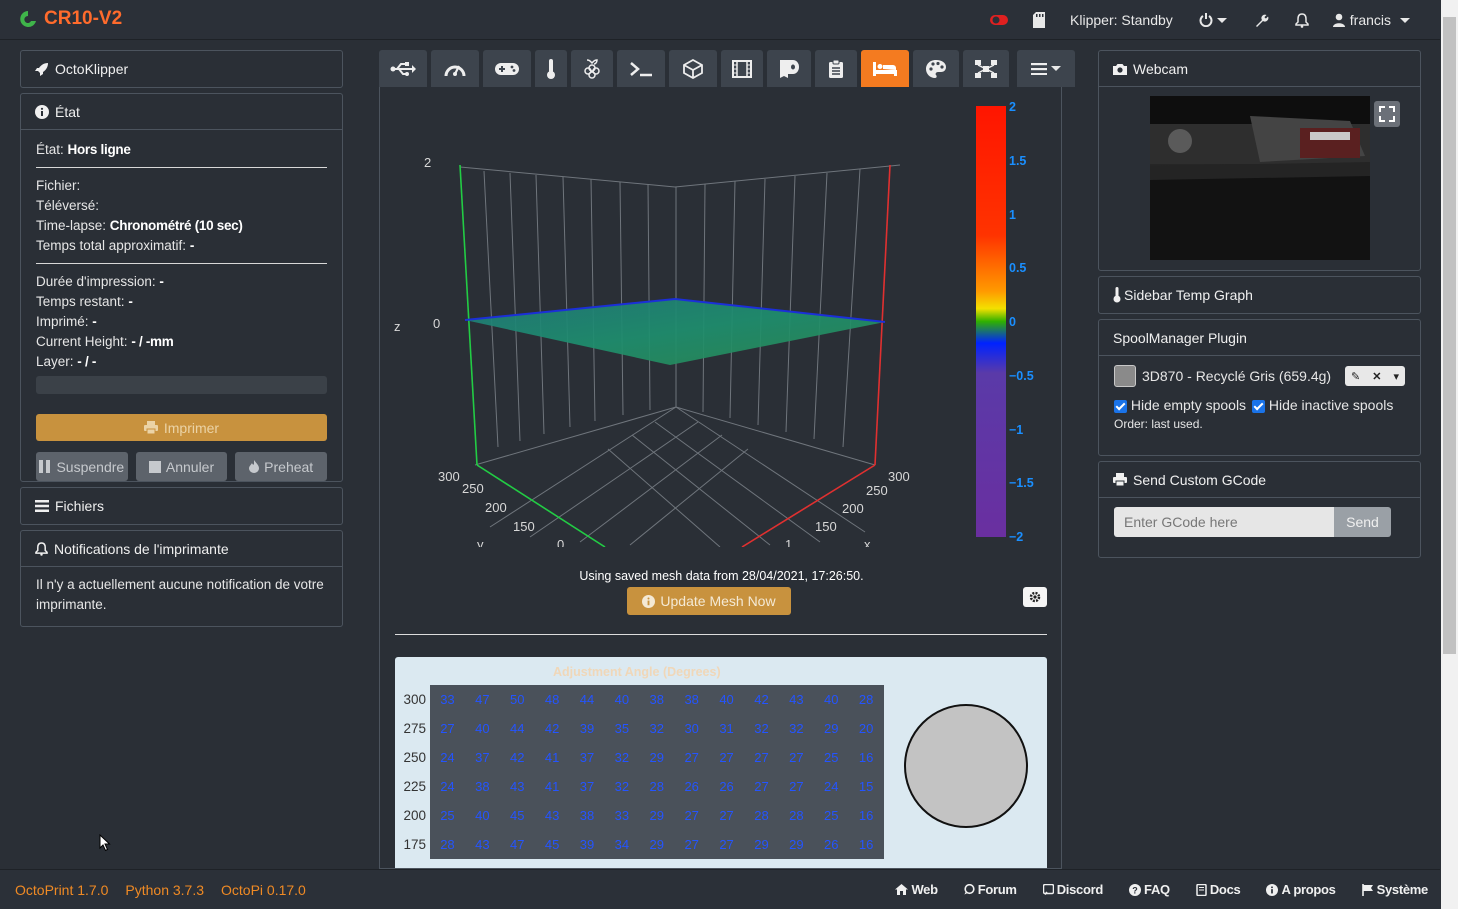 The width and height of the screenshot is (1458, 909). I want to click on tab-dashboard, so click(455, 68).